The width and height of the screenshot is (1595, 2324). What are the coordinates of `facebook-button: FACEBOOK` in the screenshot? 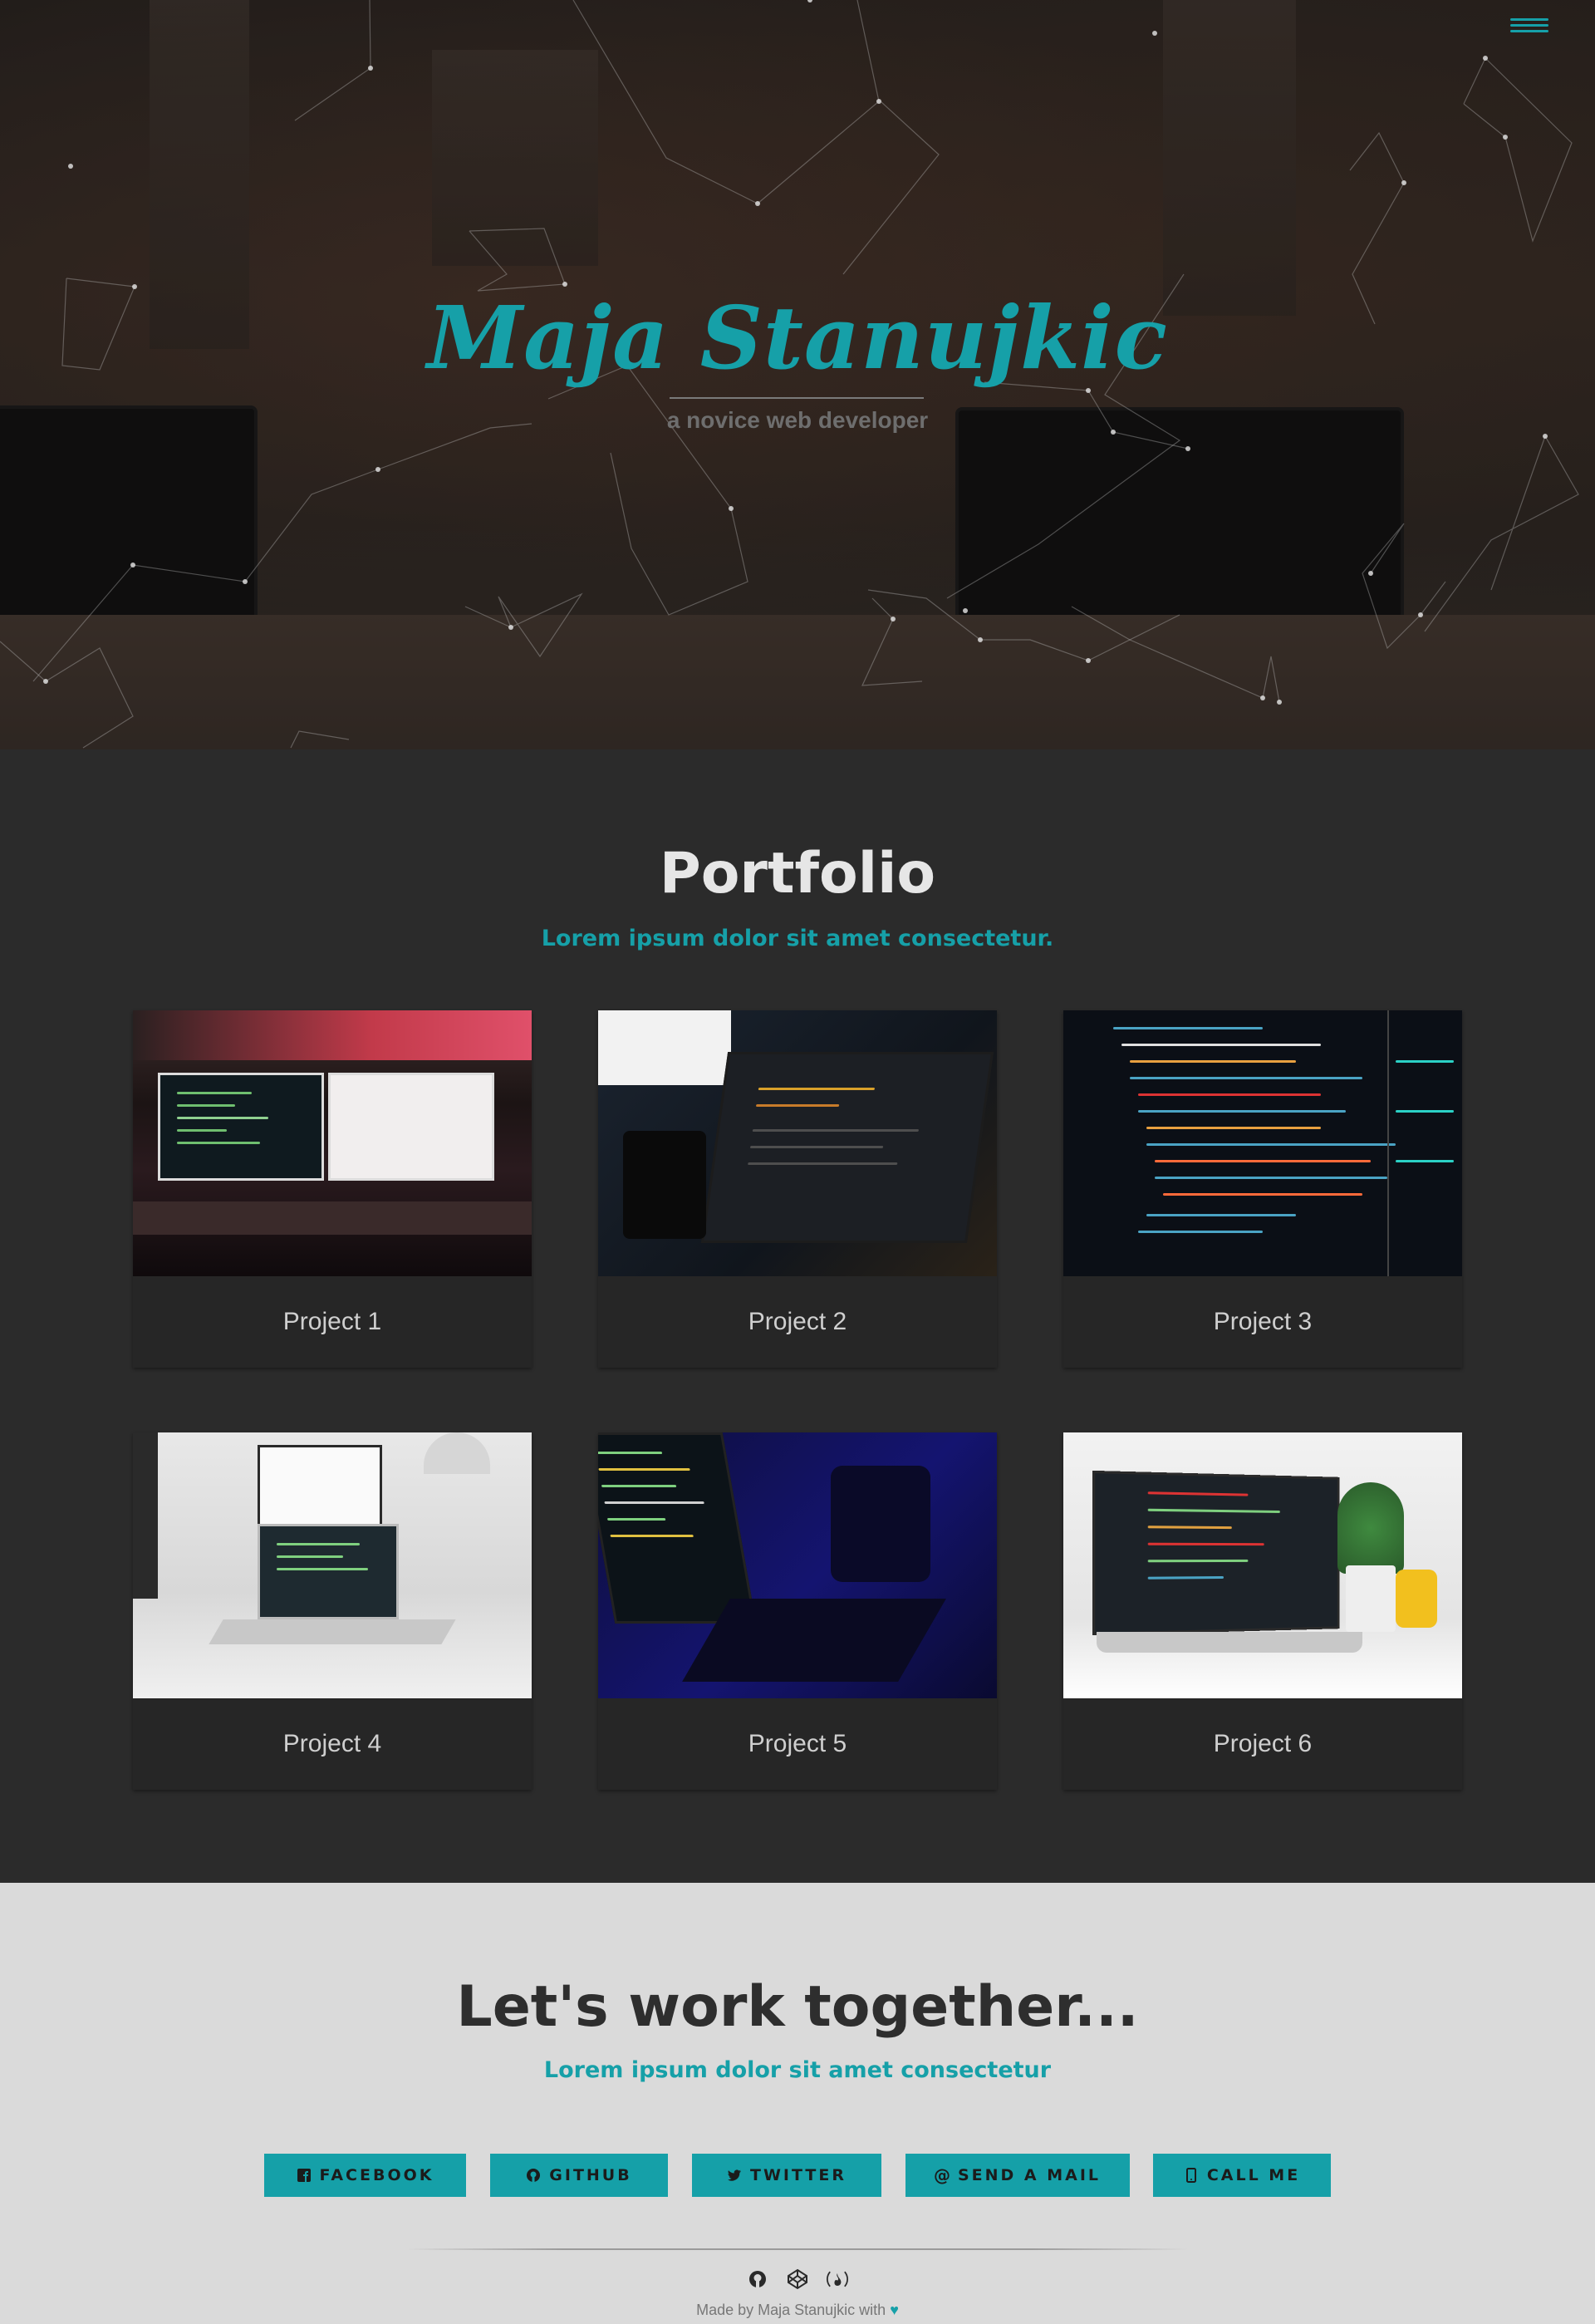 It's located at (365, 2175).